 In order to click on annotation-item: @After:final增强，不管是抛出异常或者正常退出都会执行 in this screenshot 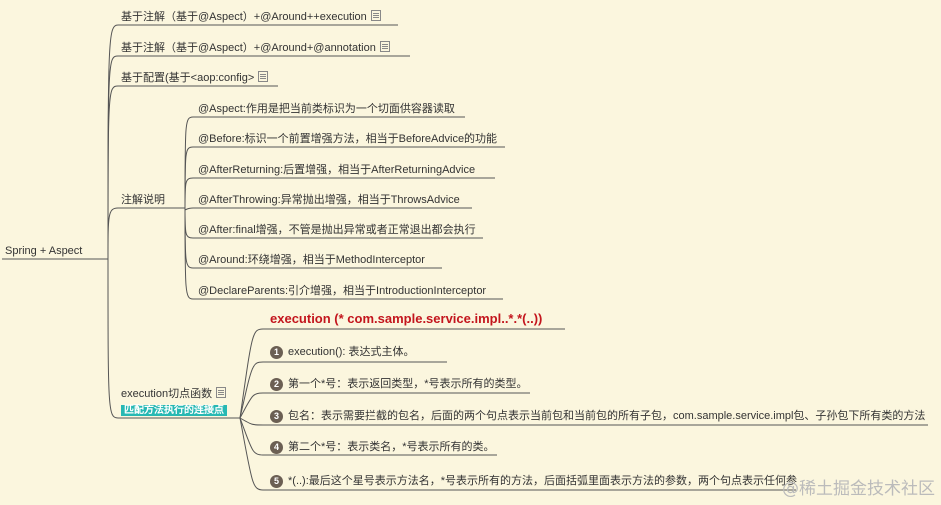, I will do `click(337, 230)`.